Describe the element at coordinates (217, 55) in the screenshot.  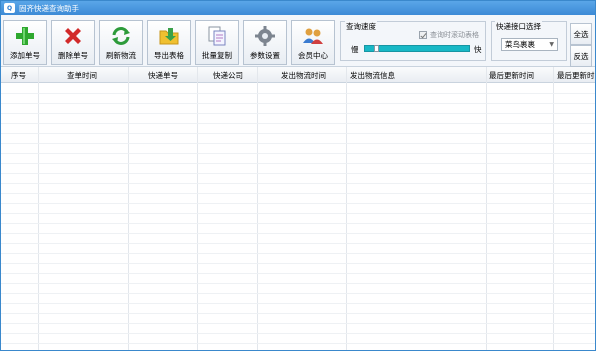
I see `batch-copy-label: 批量复制` at that location.